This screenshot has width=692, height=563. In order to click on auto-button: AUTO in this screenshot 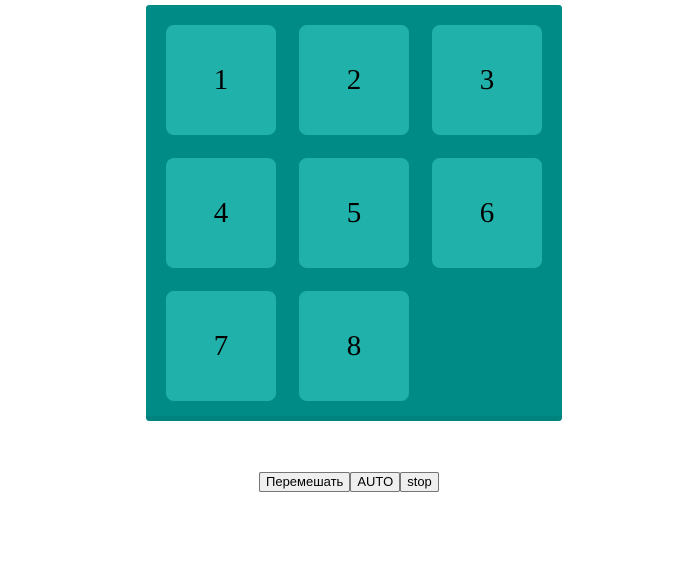, I will do `click(375, 482)`.